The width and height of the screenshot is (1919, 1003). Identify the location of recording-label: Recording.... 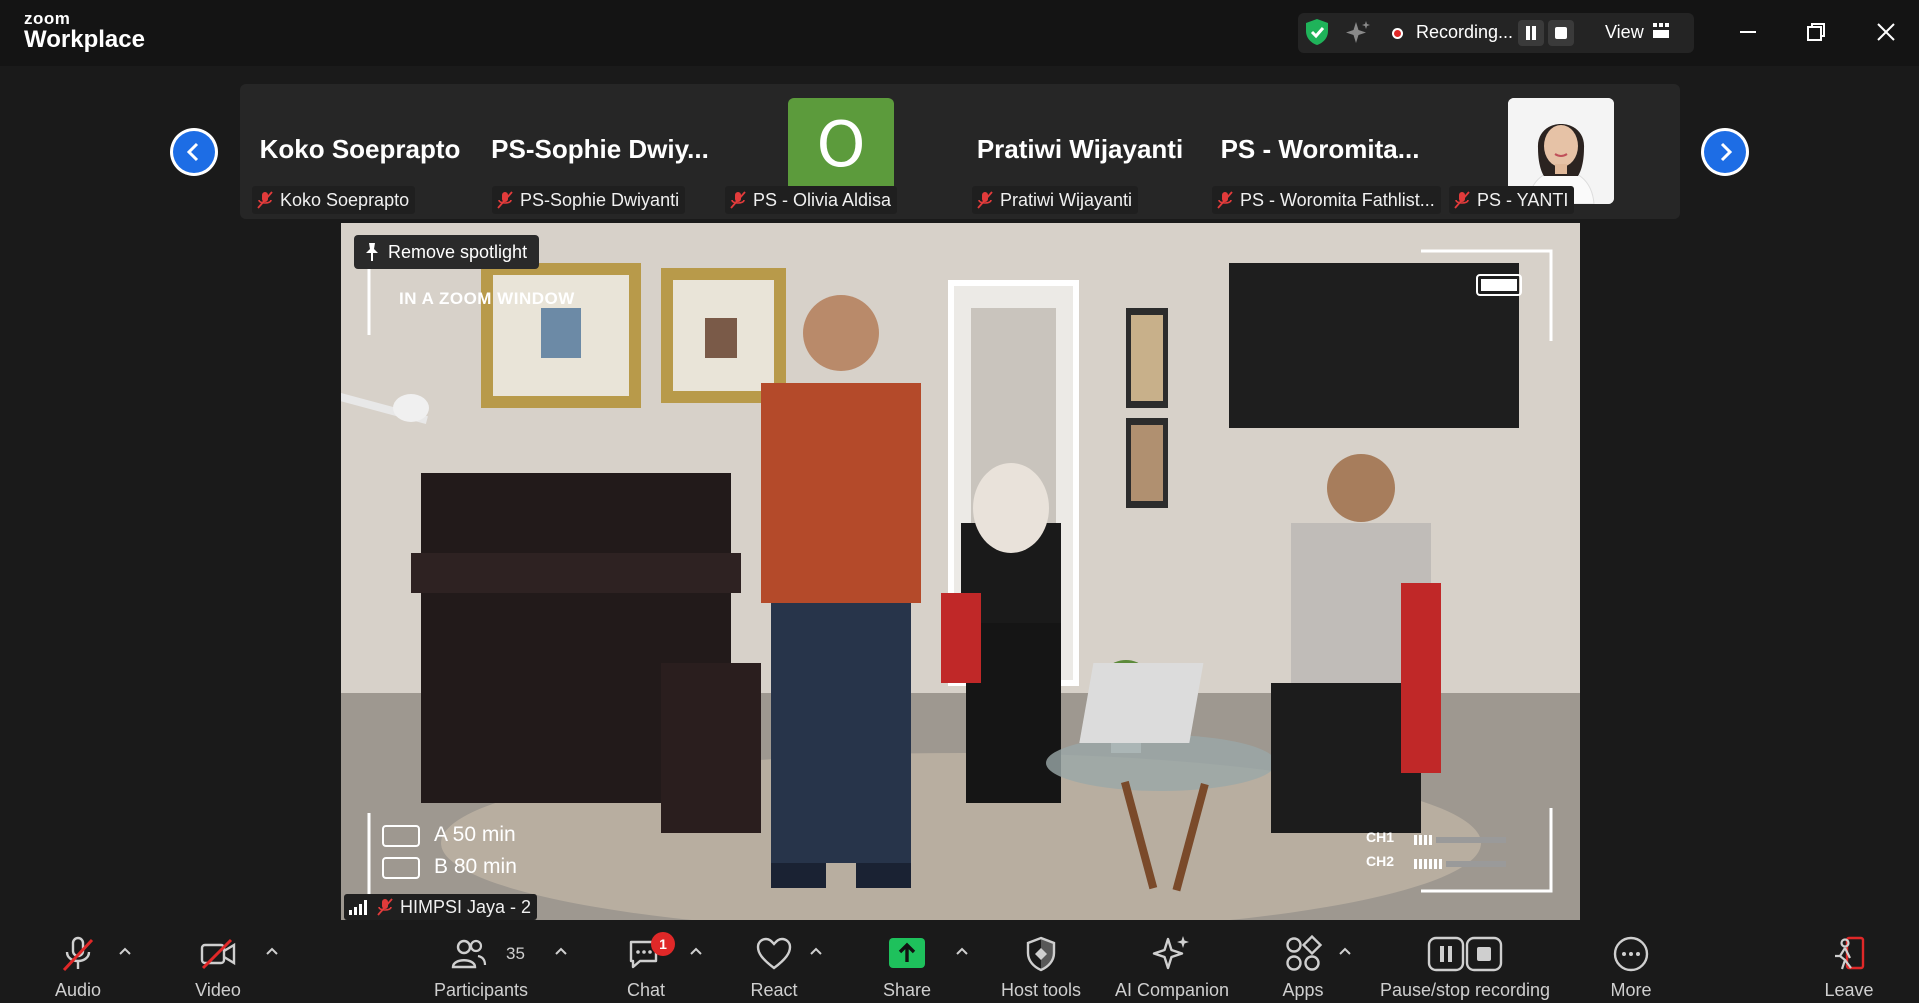
(1465, 32).